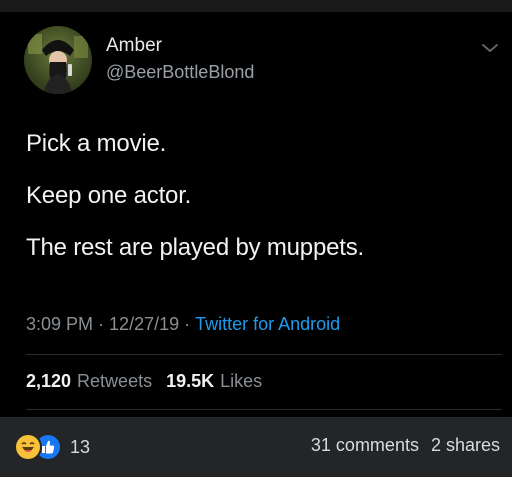  I want to click on comments-count: 31 comments, so click(365, 445).